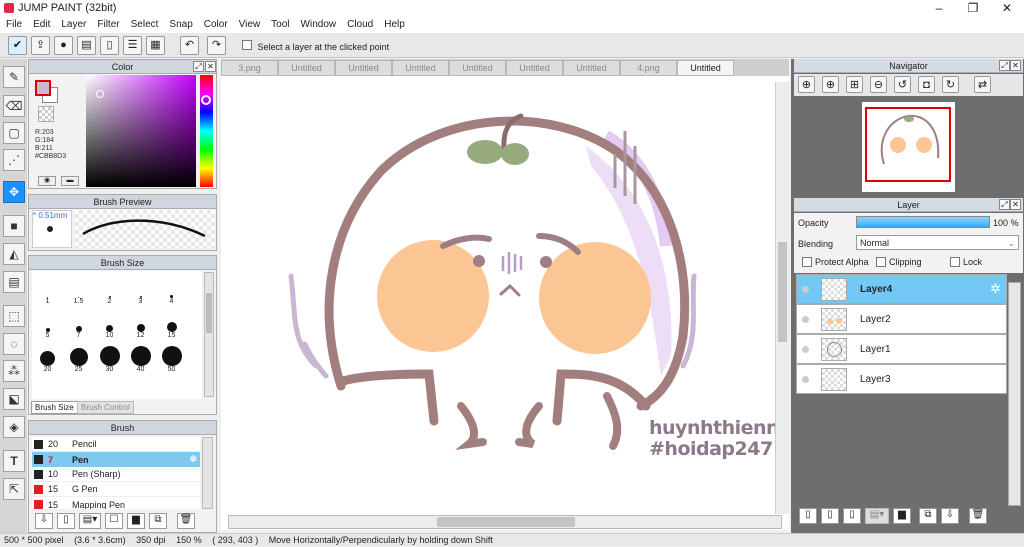  I want to click on select-eraser-icon: ◈, so click(14, 427).